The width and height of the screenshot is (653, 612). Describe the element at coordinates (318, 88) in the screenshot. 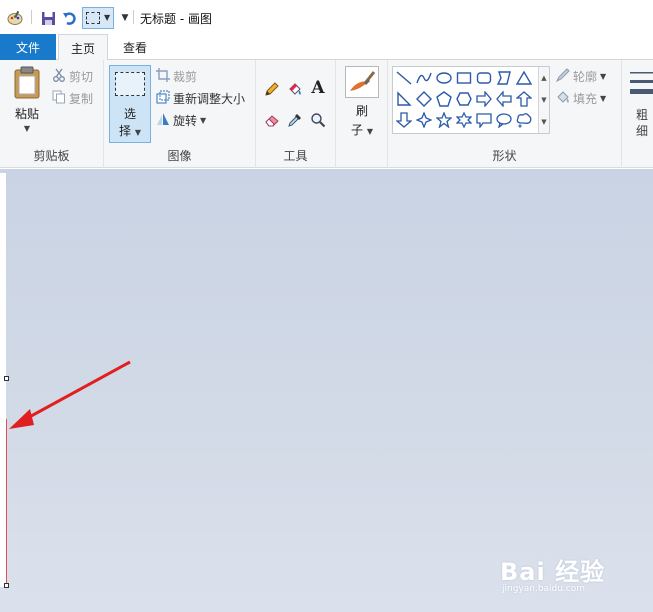

I see `text-tool-icon: A` at that location.